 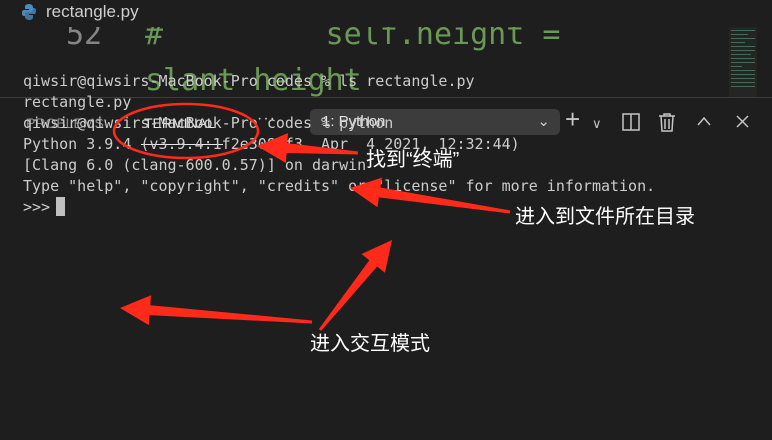 I want to click on arrow-to-python-command, so click(x=355, y=285).